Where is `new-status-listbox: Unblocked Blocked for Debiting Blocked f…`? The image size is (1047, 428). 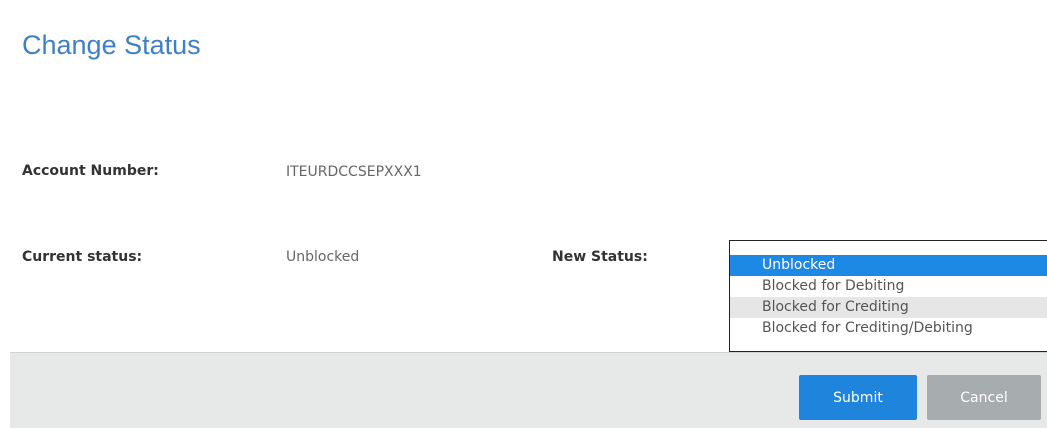 new-status-listbox: Unblocked Blocked for Debiting Blocked f… is located at coordinates (888, 296).